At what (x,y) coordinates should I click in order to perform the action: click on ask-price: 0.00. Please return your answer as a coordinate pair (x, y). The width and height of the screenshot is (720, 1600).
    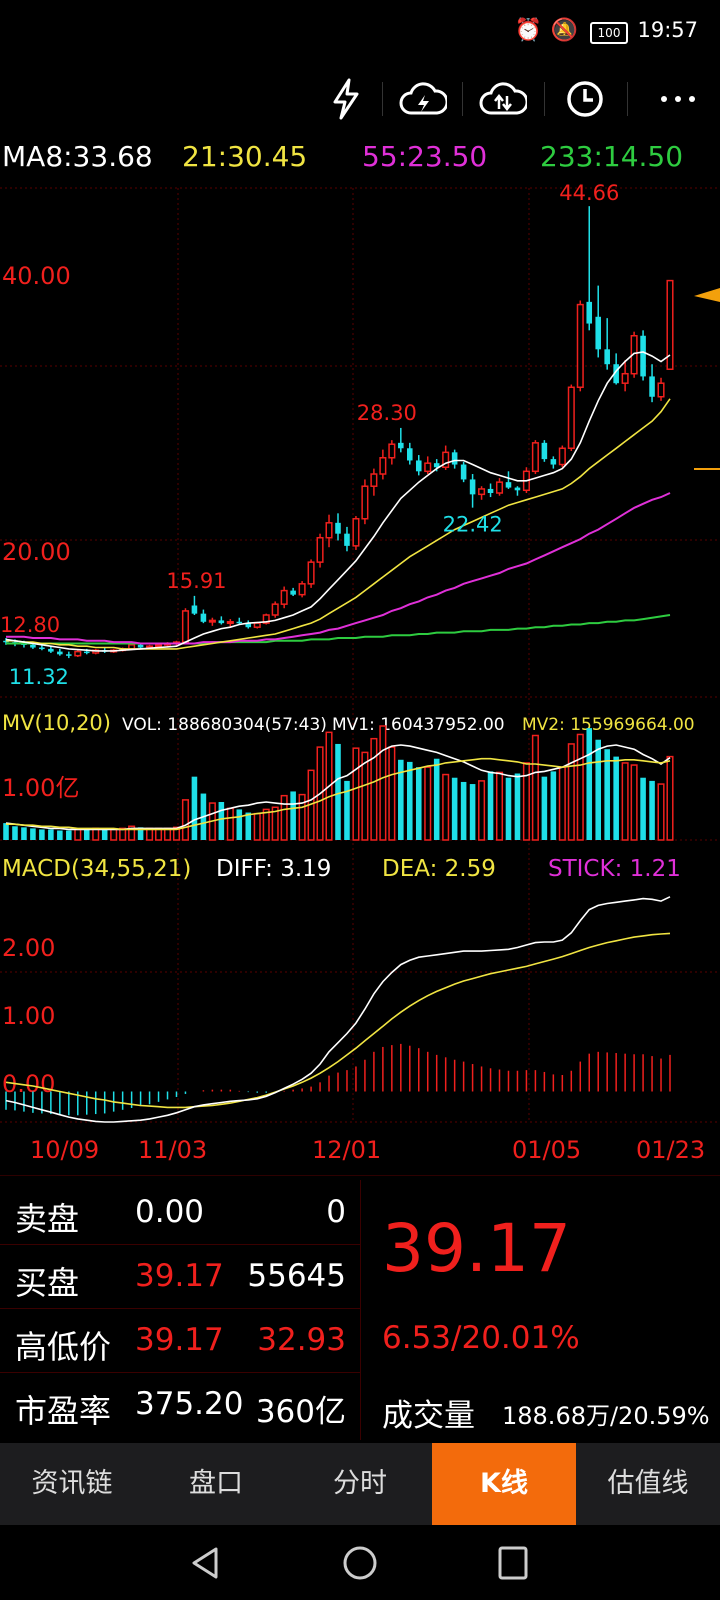
    Looking at the image, I should click on (170, 1212).